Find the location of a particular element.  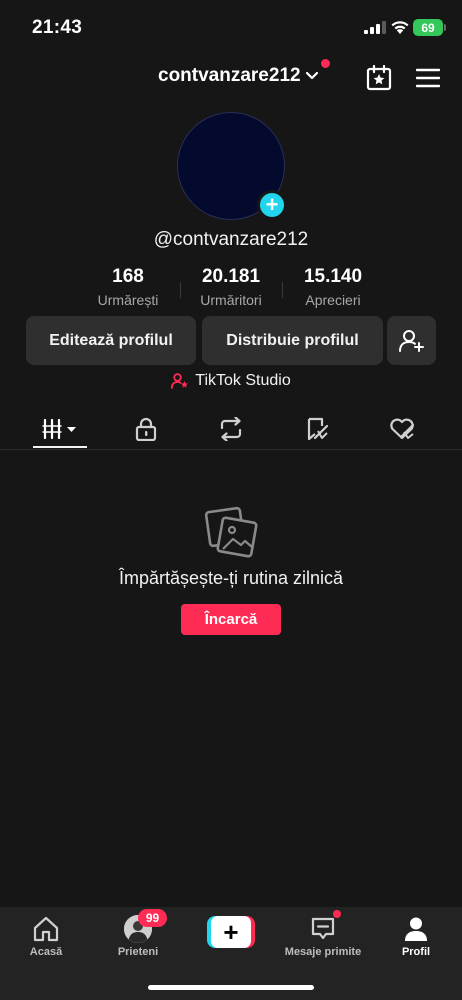

profile-icon is located at coordinates (416, 929).